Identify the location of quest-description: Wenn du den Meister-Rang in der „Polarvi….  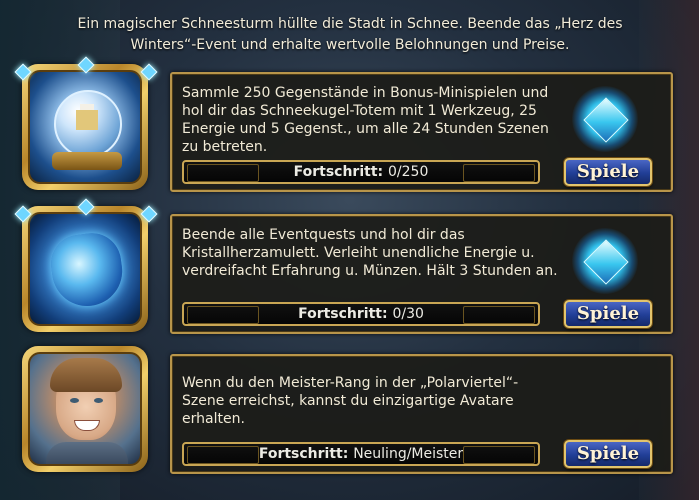
(350, 401).